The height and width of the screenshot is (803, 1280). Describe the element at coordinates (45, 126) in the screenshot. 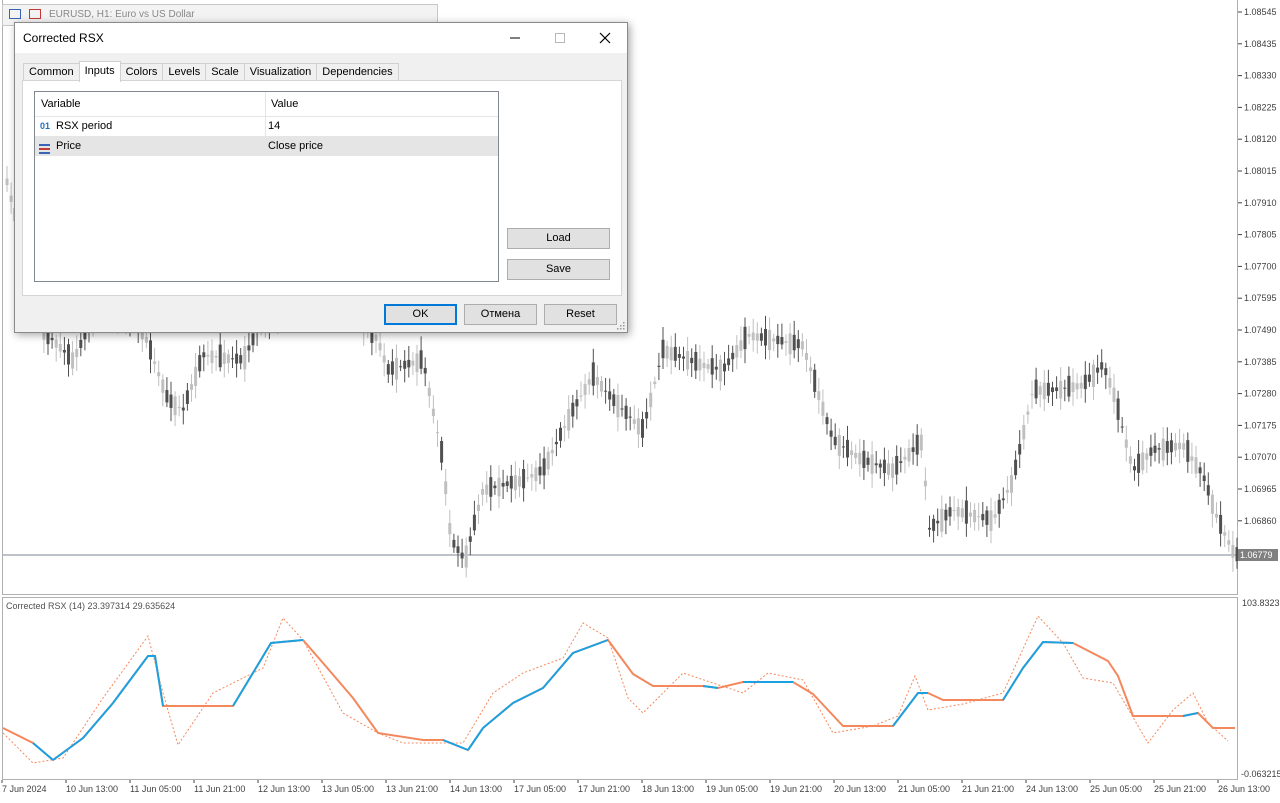

I see `integer-param-icon: 01` at that location.